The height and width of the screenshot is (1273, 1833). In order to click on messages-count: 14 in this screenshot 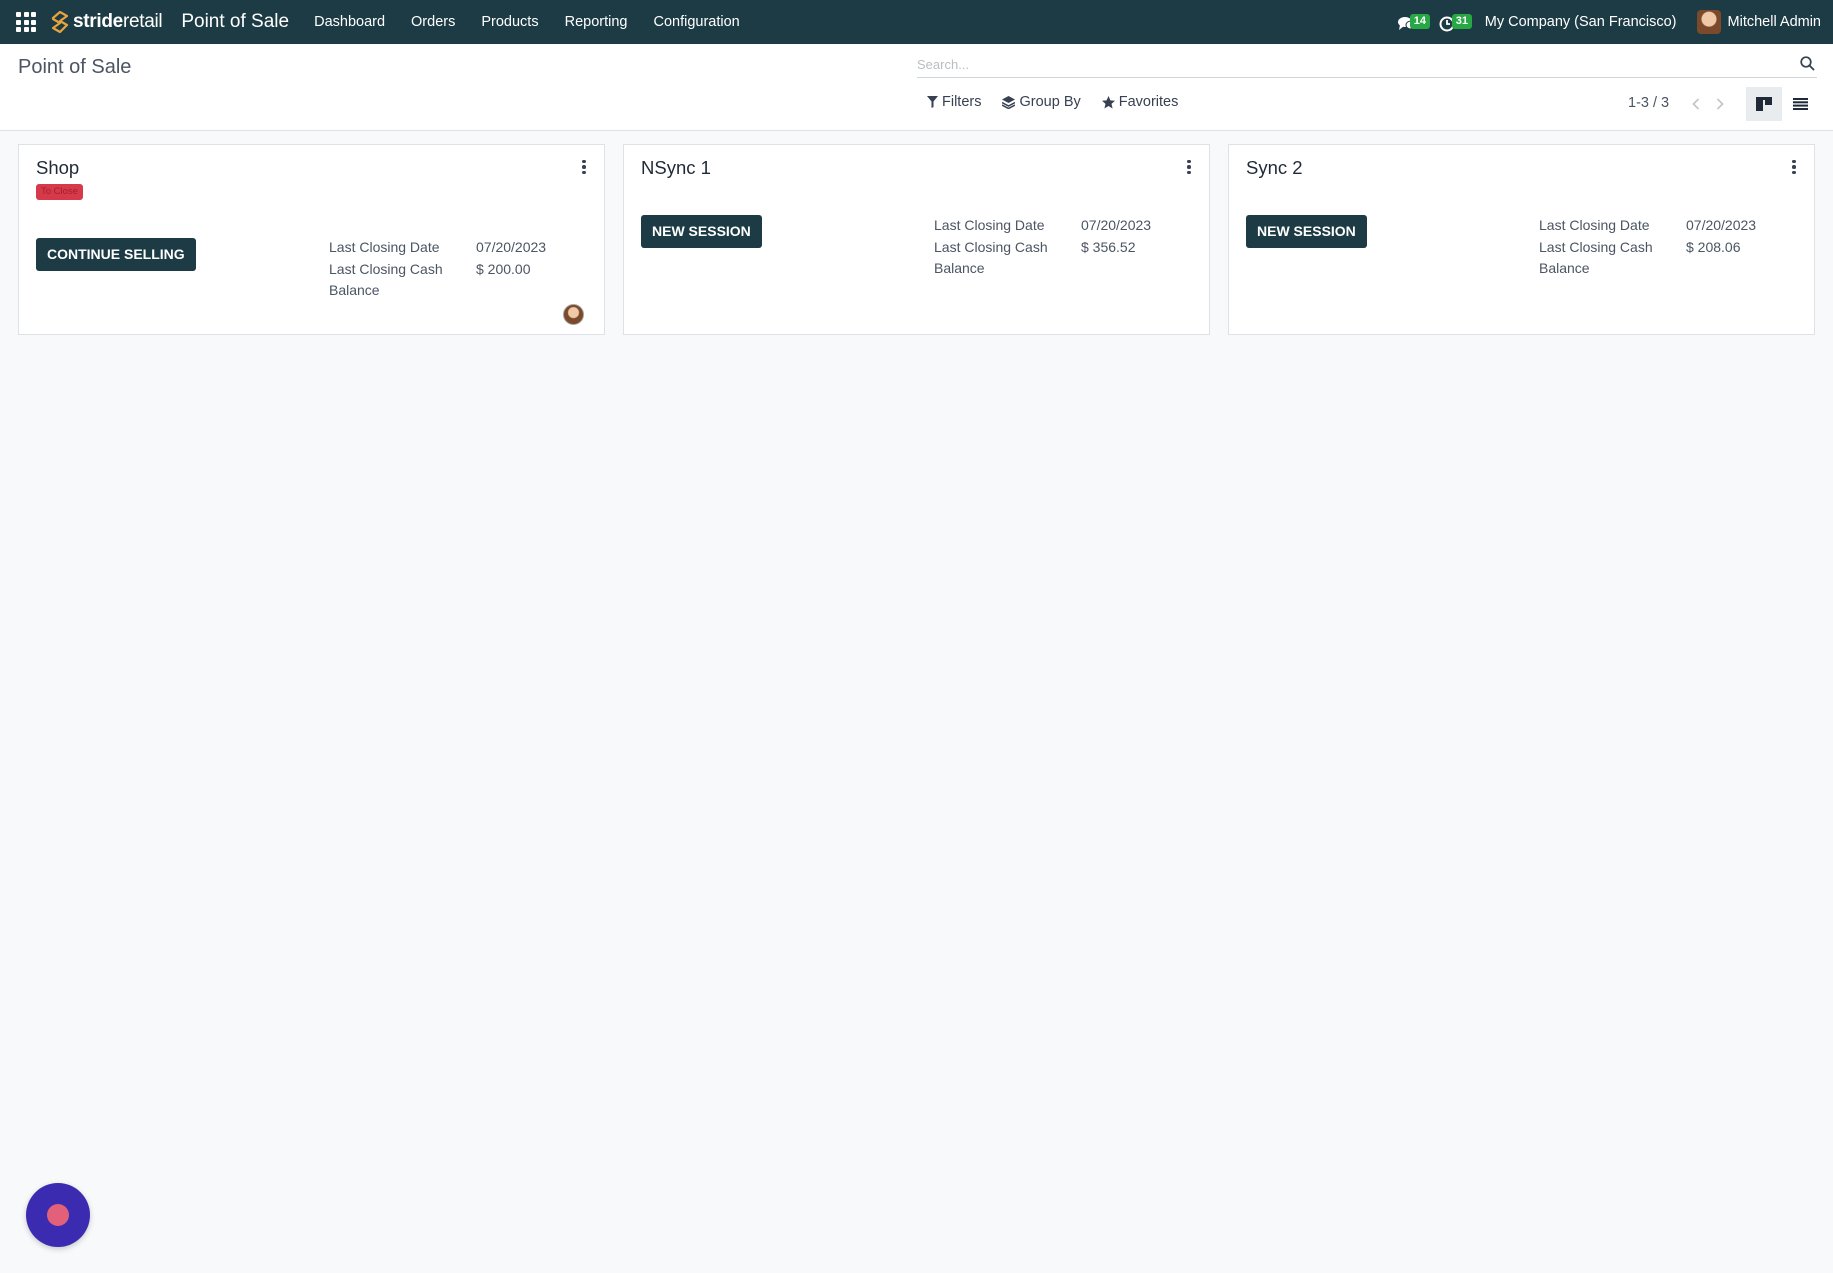, I will do `click(1419, 21)`.